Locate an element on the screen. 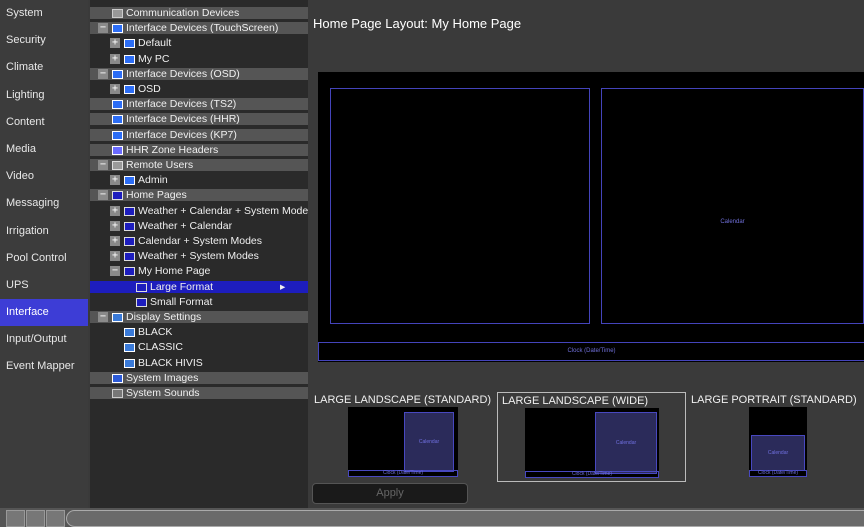  tree-item-label: CLASSIC is located at coordinates (160, 347).